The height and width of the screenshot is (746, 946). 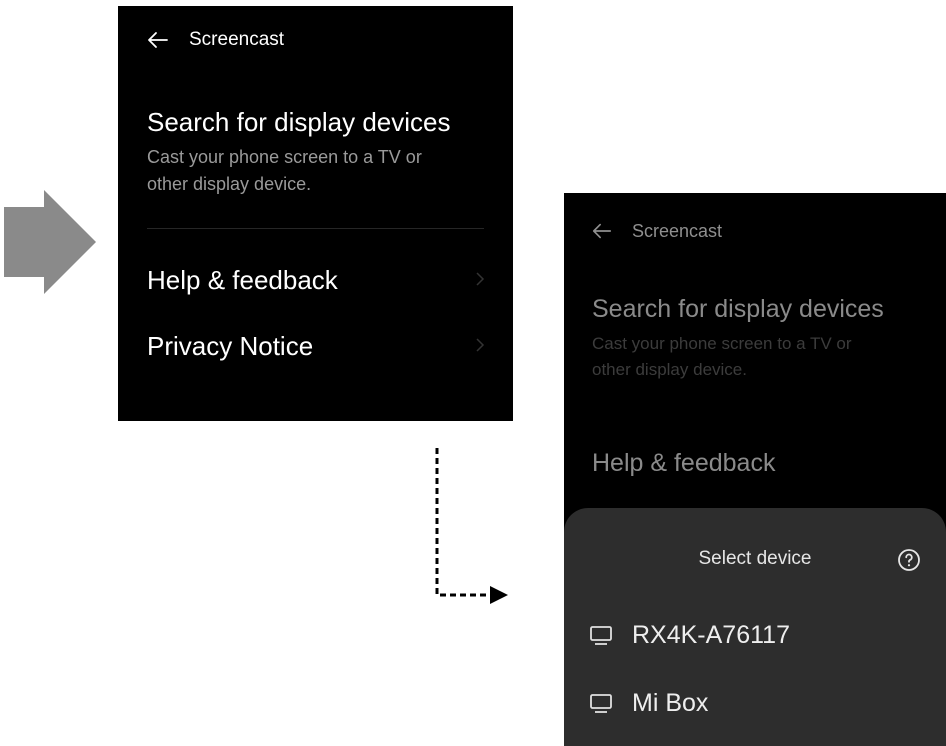 I want to click on dashed-arrow-icon, so click(x=471, y=526).